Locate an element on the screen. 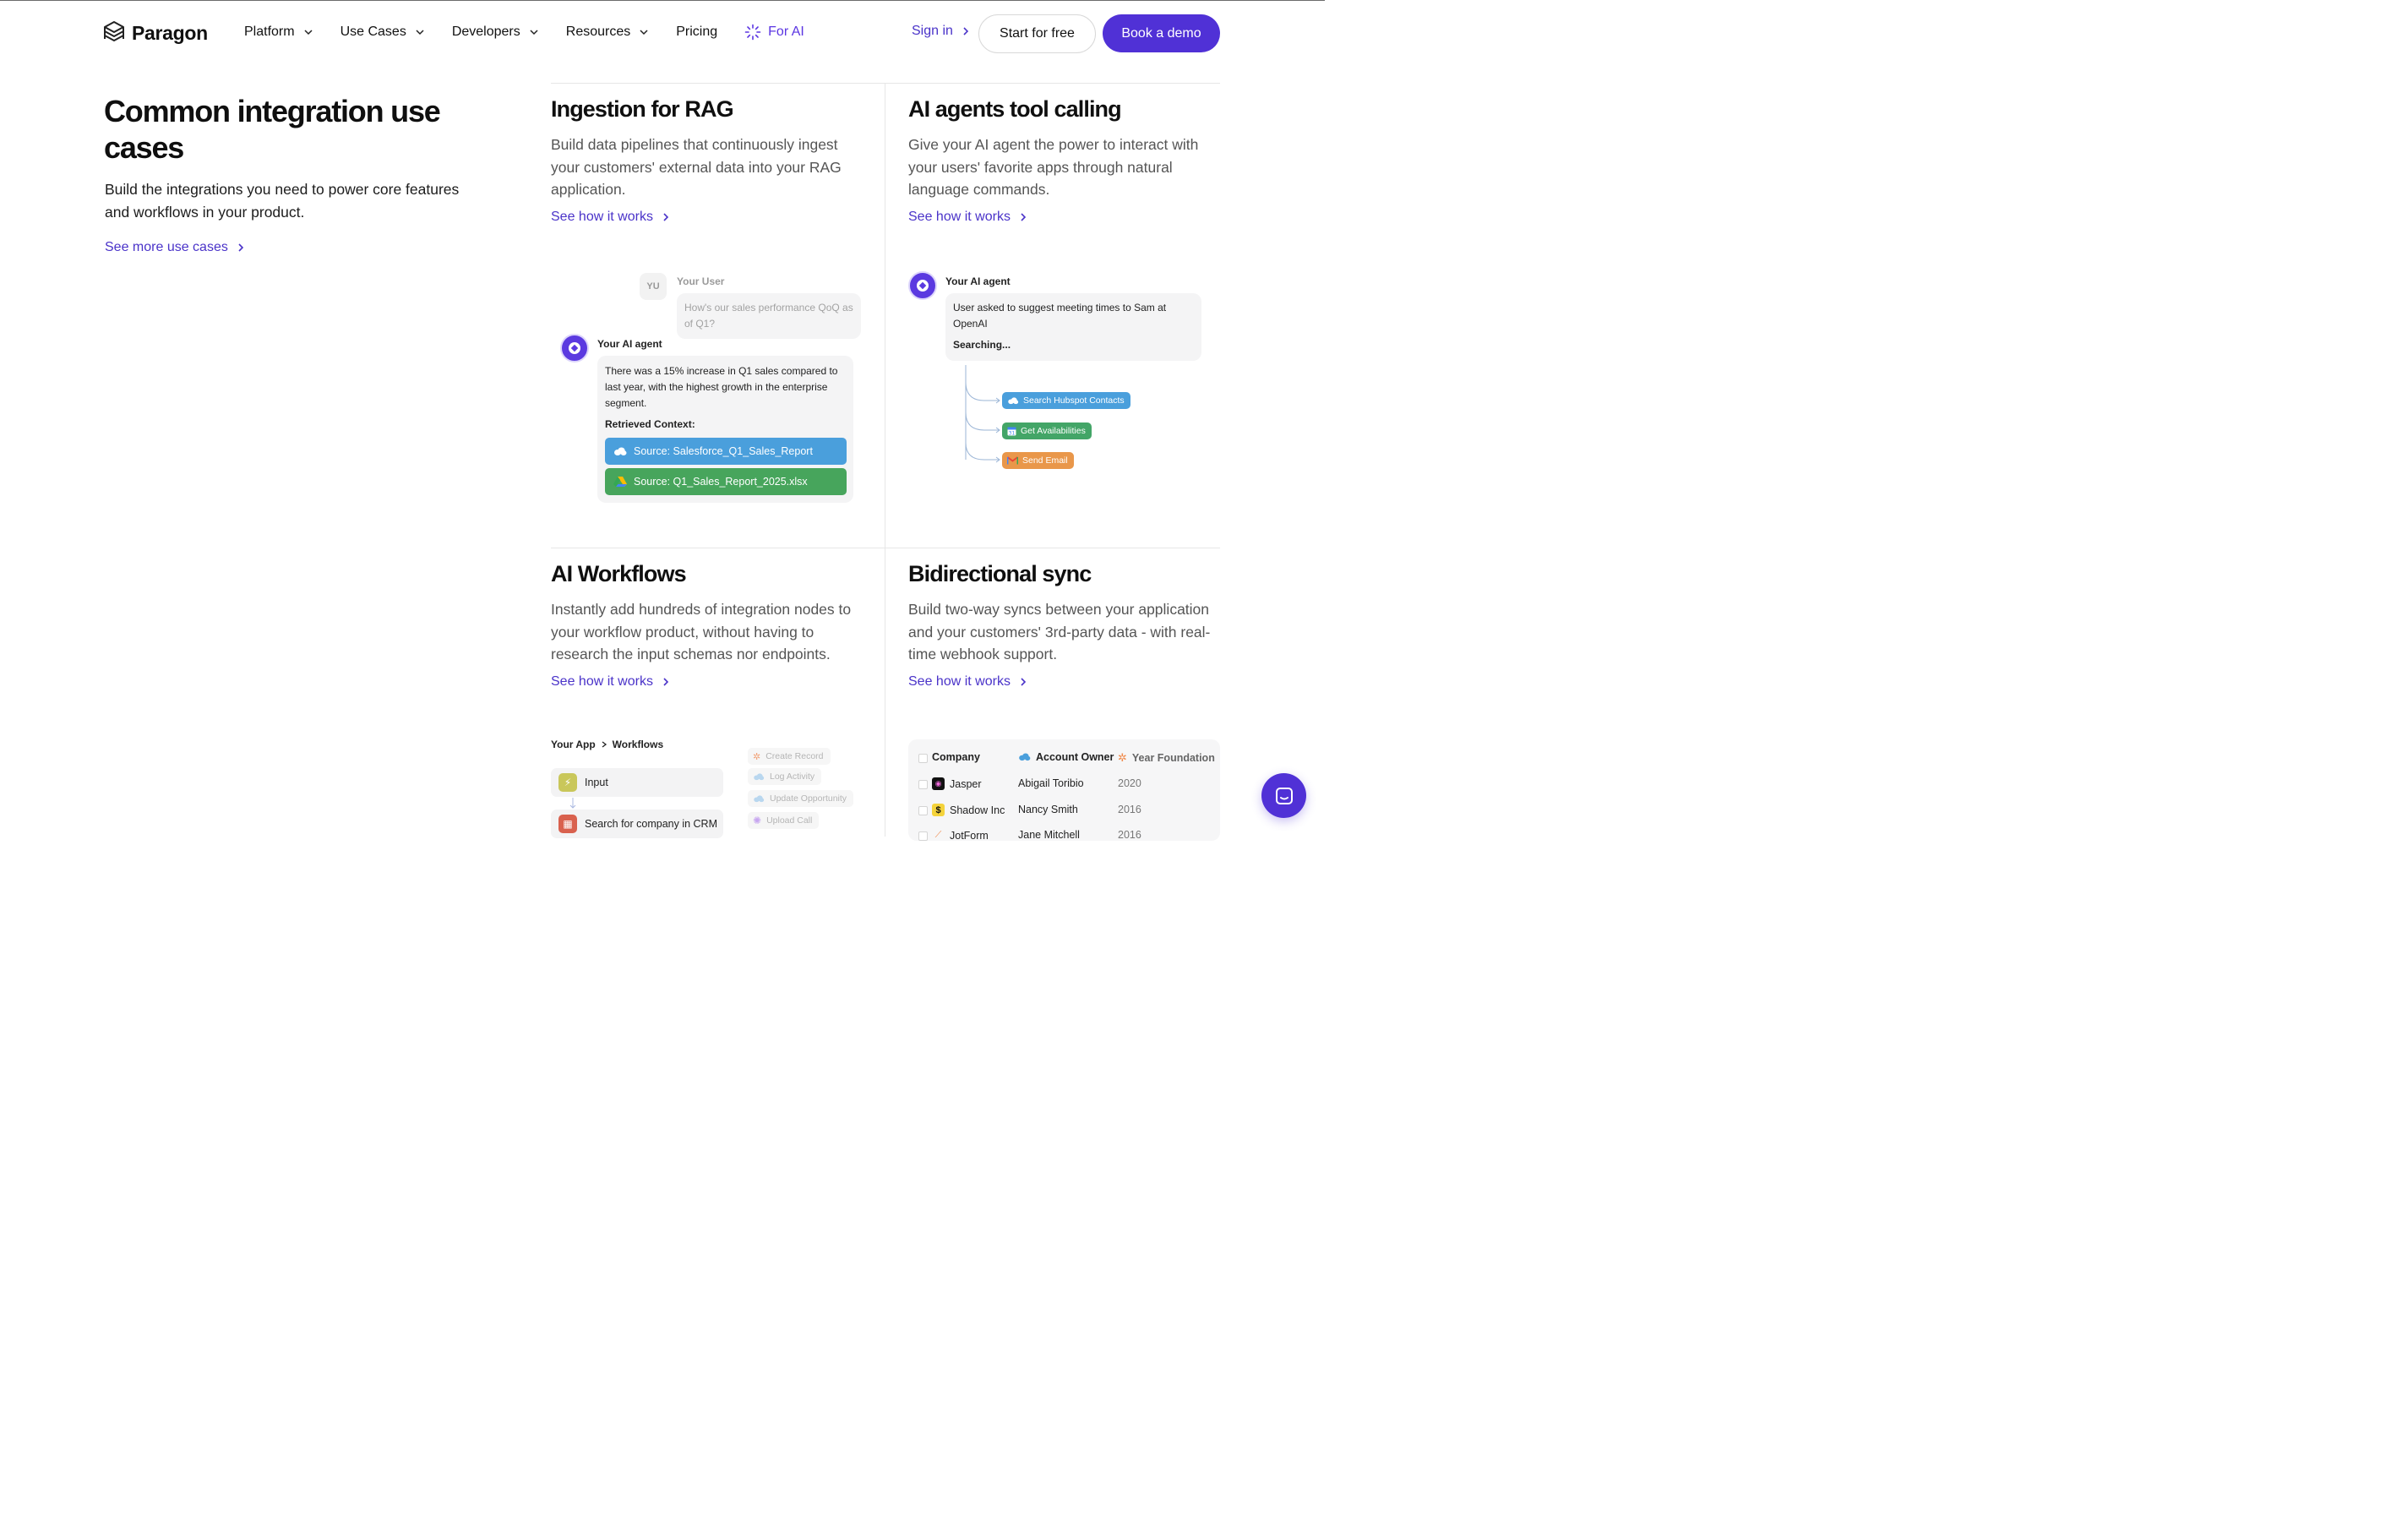 The image size is (2408, 1521). nav-item-pricing: Pricing is located at coordinates (696, 32).